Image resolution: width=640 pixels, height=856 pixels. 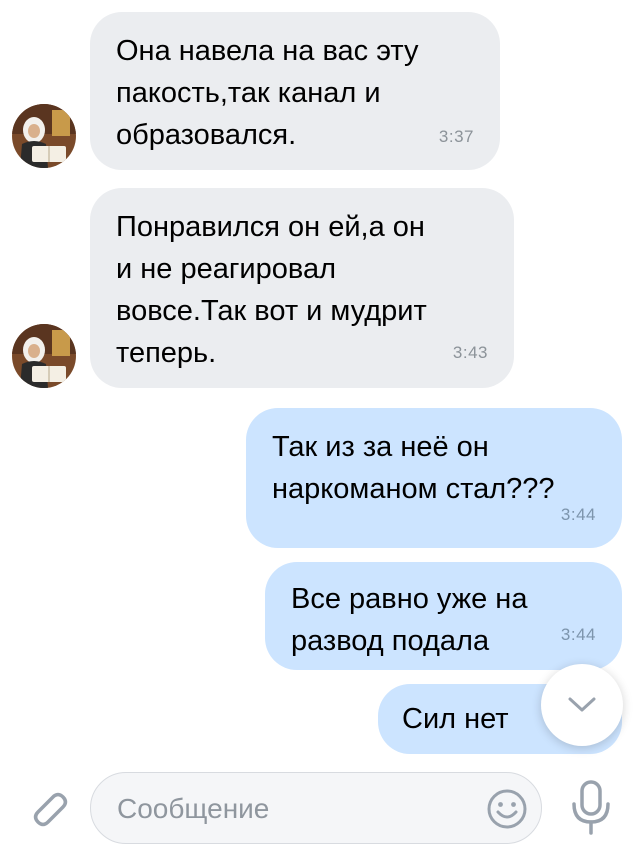 I want to click on paperclip-icon, so click(x=50, y=809).